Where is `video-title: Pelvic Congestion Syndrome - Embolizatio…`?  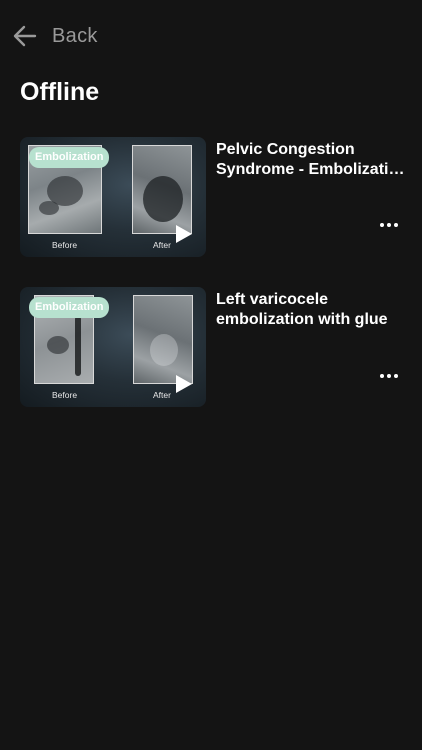 video-title: Pelvic Congestion Syndrome - Embolizatio… is located at coordinates (311, 160).